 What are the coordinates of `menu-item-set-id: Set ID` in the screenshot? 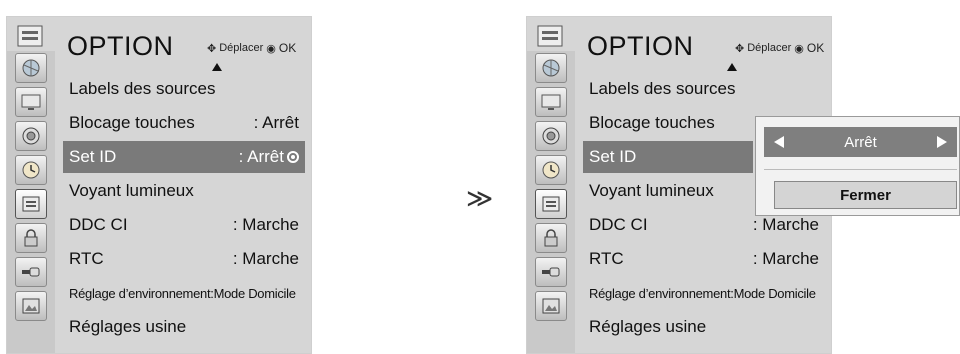 It's located at (668, 157).